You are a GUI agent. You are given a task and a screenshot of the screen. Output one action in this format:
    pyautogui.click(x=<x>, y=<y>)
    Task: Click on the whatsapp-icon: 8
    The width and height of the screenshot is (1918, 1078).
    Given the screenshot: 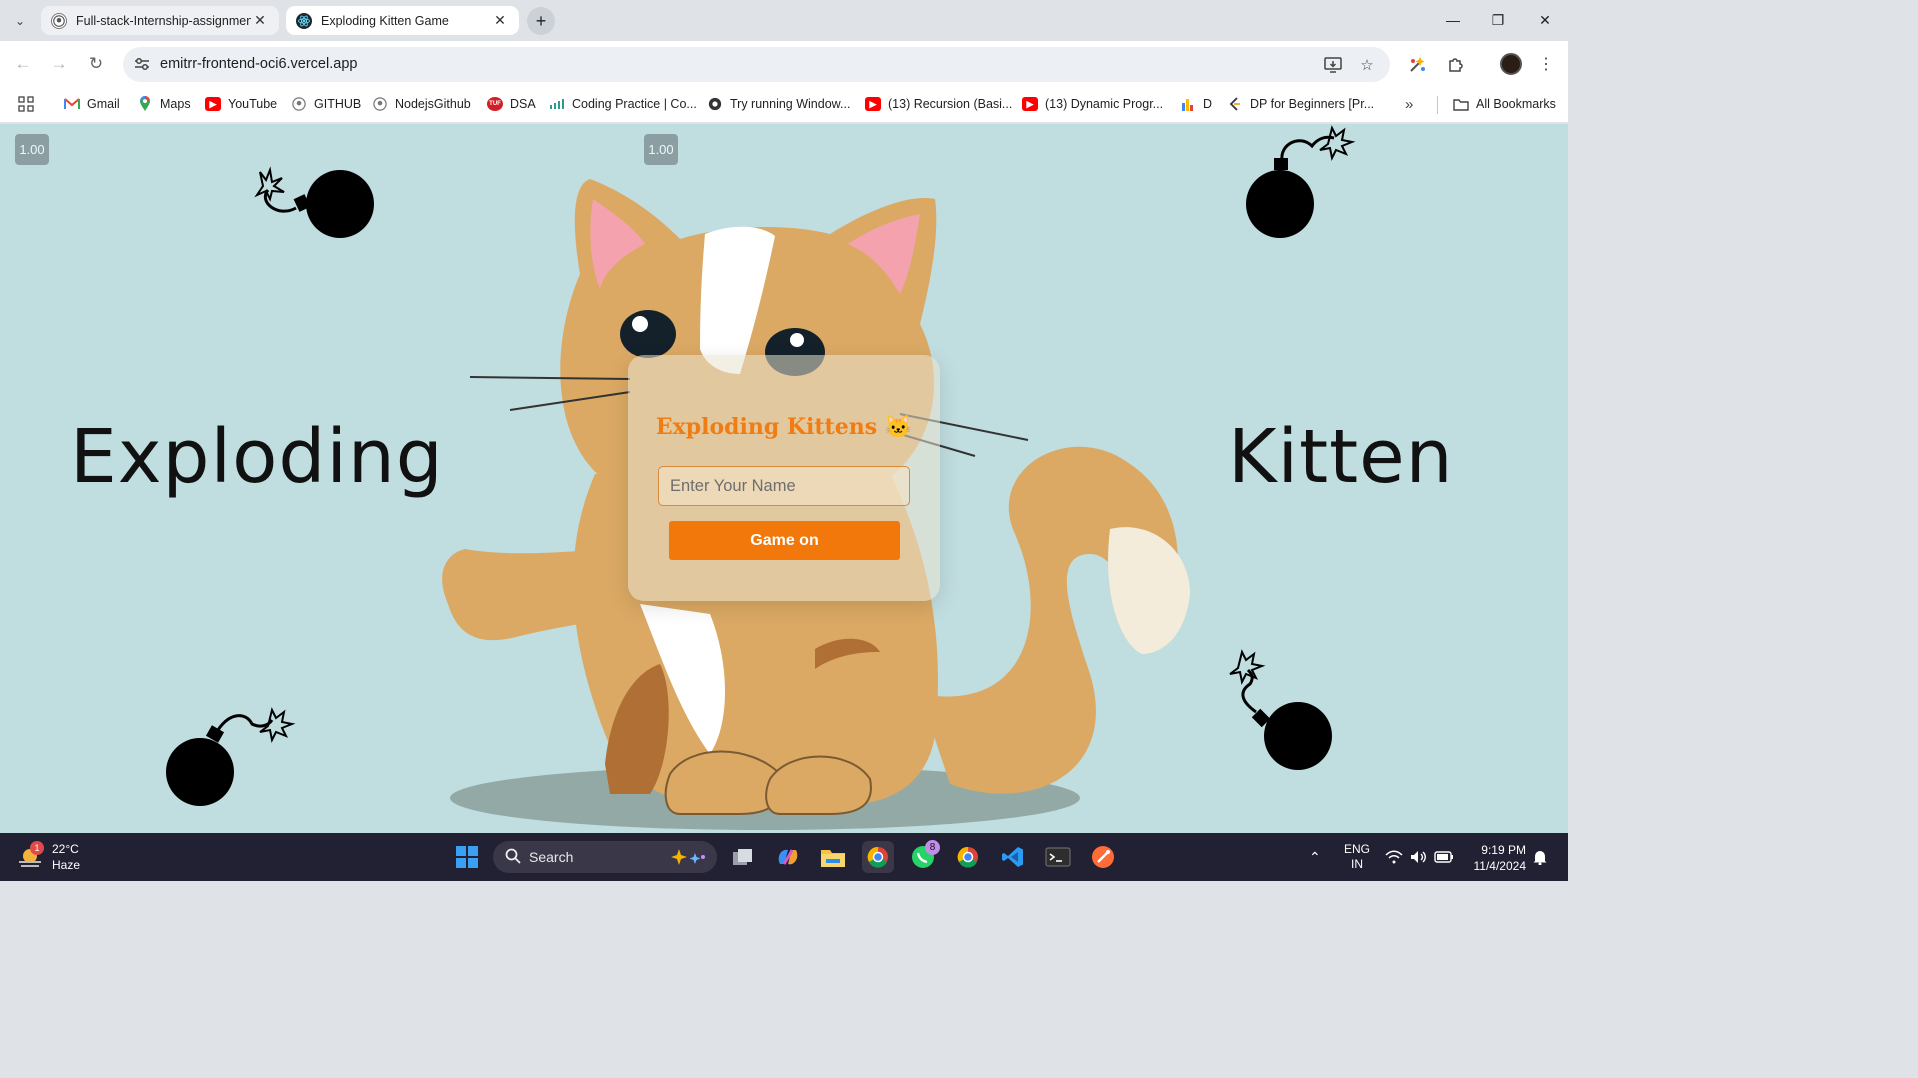 What is the action you would take?
    pyautogui.click(x=923, y=856)
    